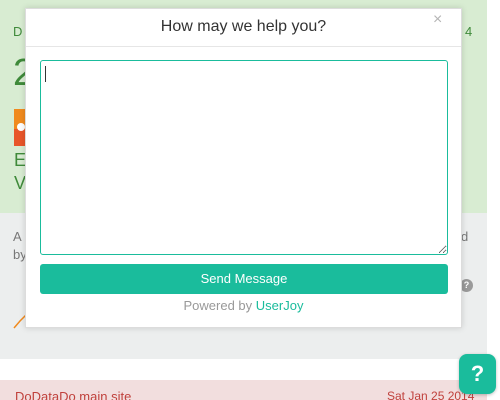 The image size is (500, 400). I want to click on analytics-icon, so click(19, 127).